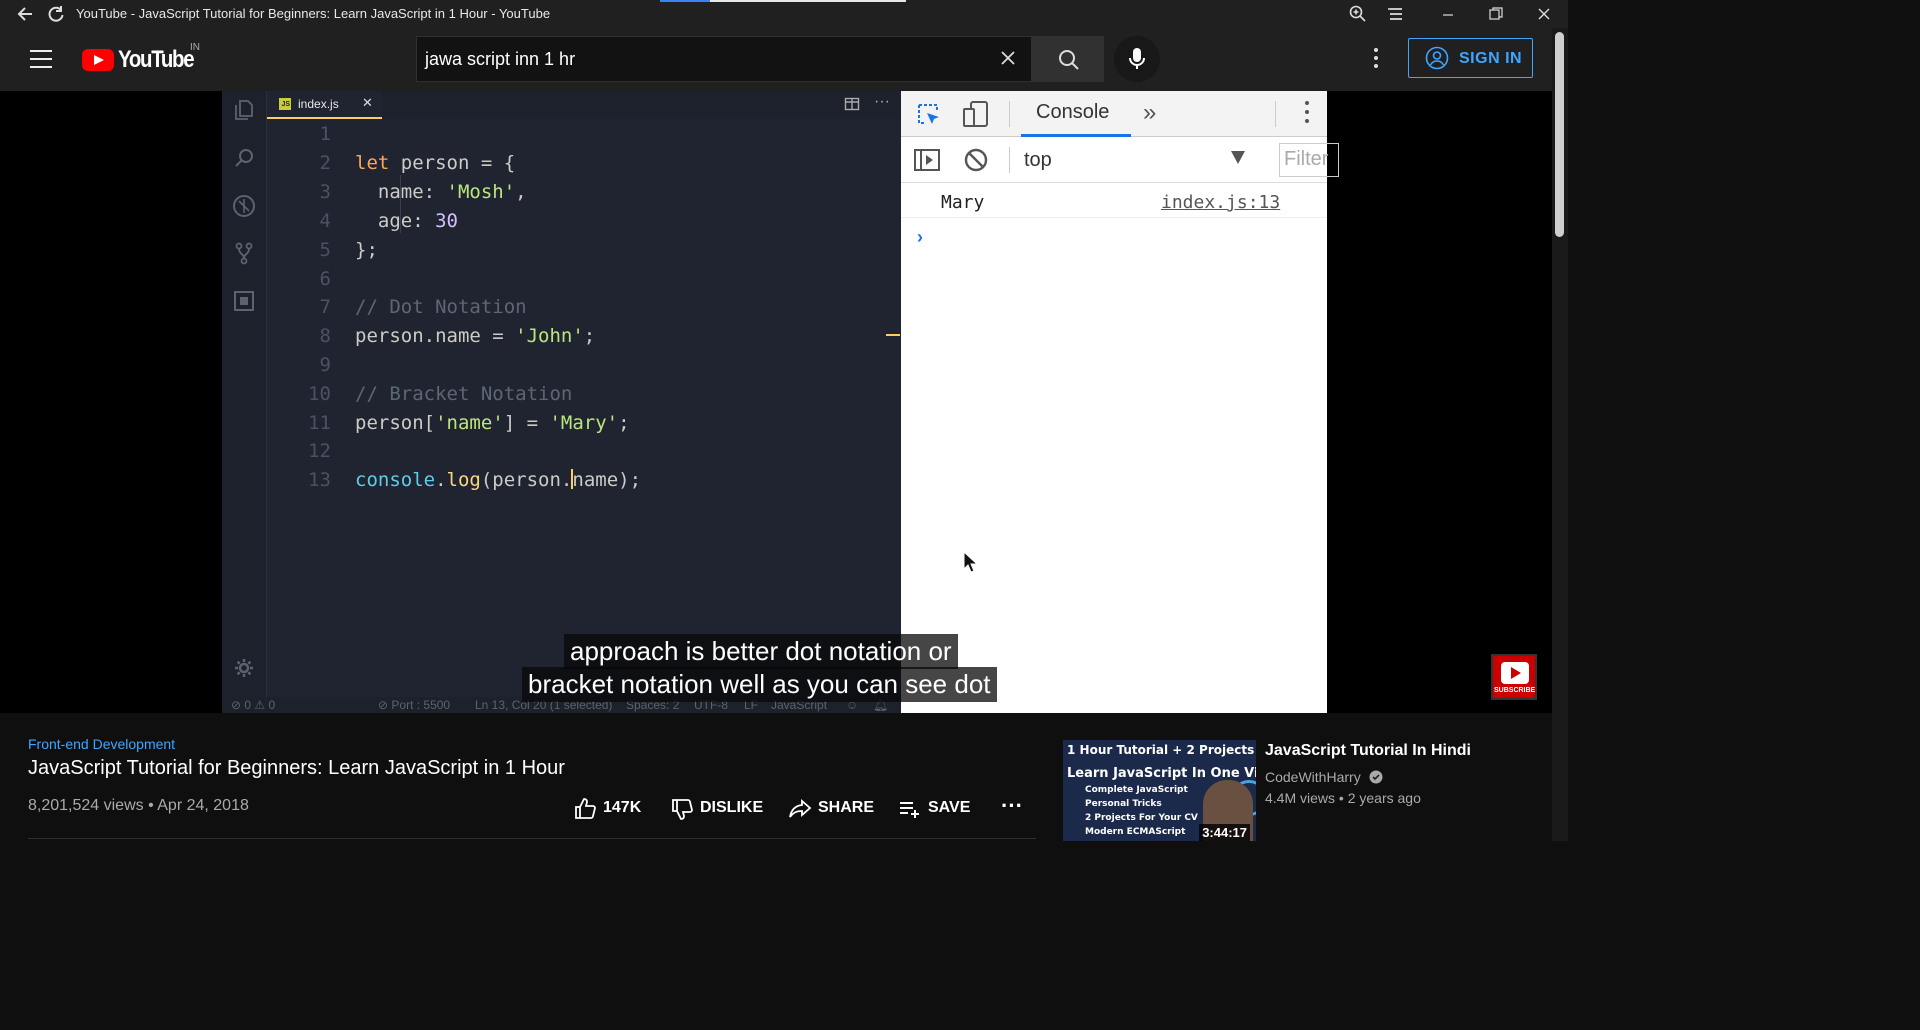  Describe the element at coordinates (1324, 777) in the screenshot. I see `recommended-channel-name: CodeWithHarry` at that location.